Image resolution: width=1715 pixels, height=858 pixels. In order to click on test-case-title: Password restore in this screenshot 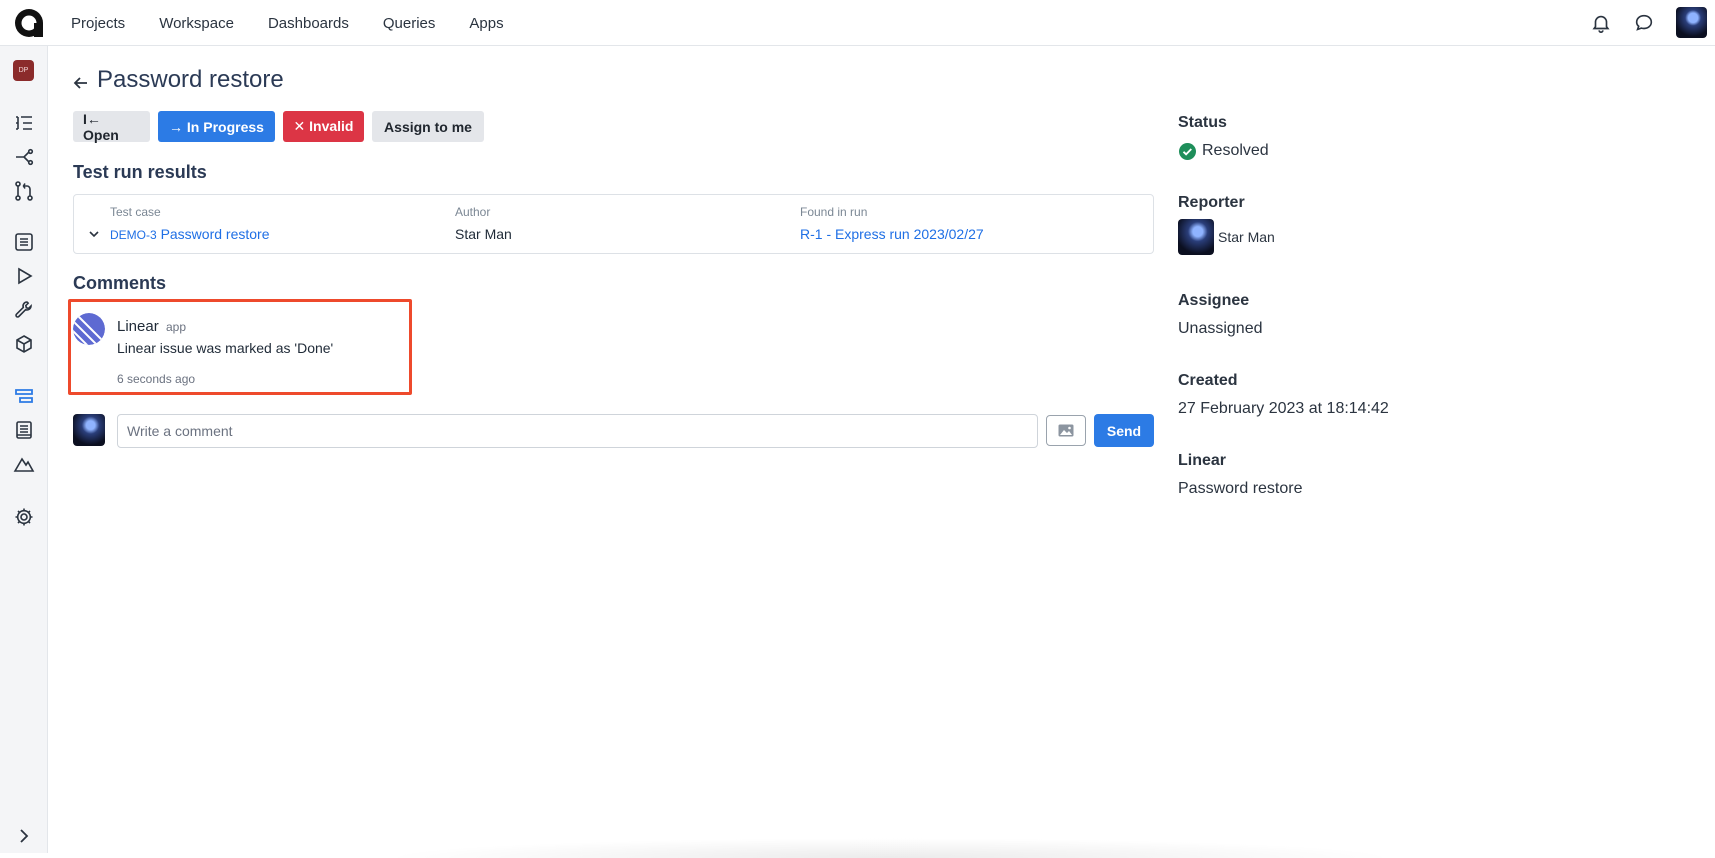, I will do `click(215, 234)`.